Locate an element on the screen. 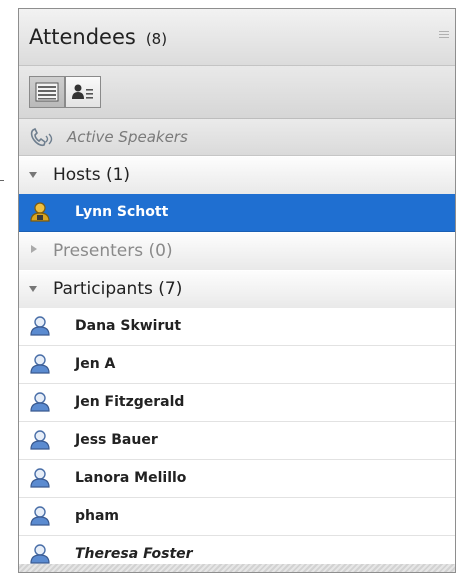 The height and width of the screenshot is (577, 461). pod-title-text: Attendees is located at coordinates (82, 37).